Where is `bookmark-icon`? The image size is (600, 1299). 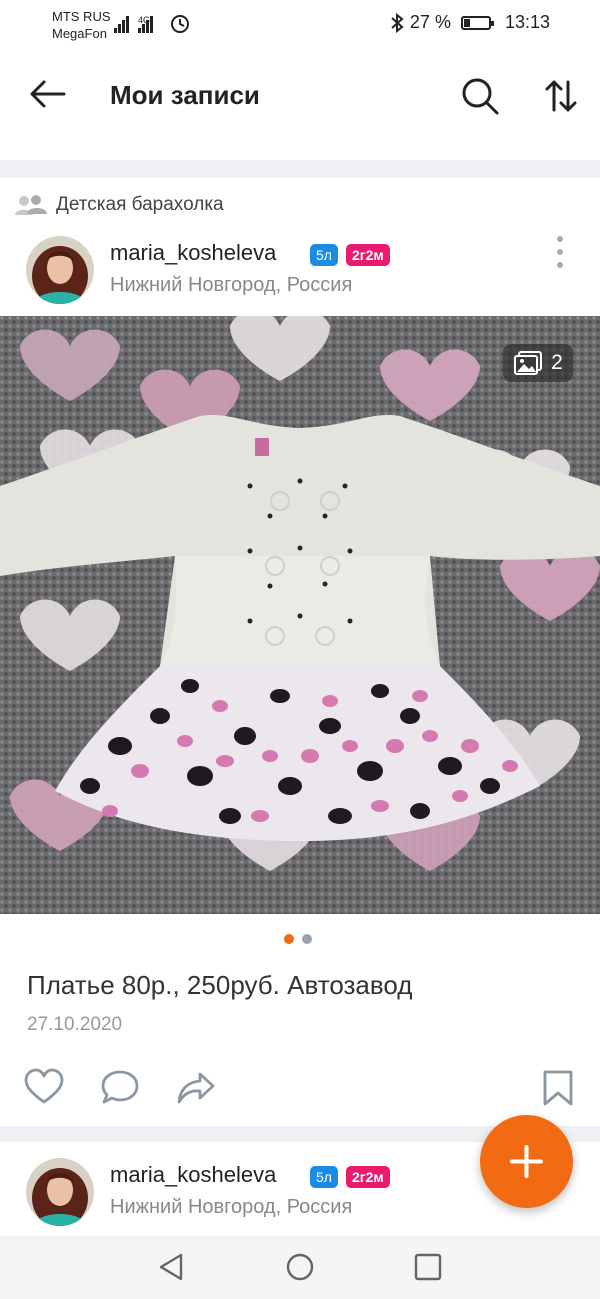 bookmark-icon is located at coordinates (558, 1088).